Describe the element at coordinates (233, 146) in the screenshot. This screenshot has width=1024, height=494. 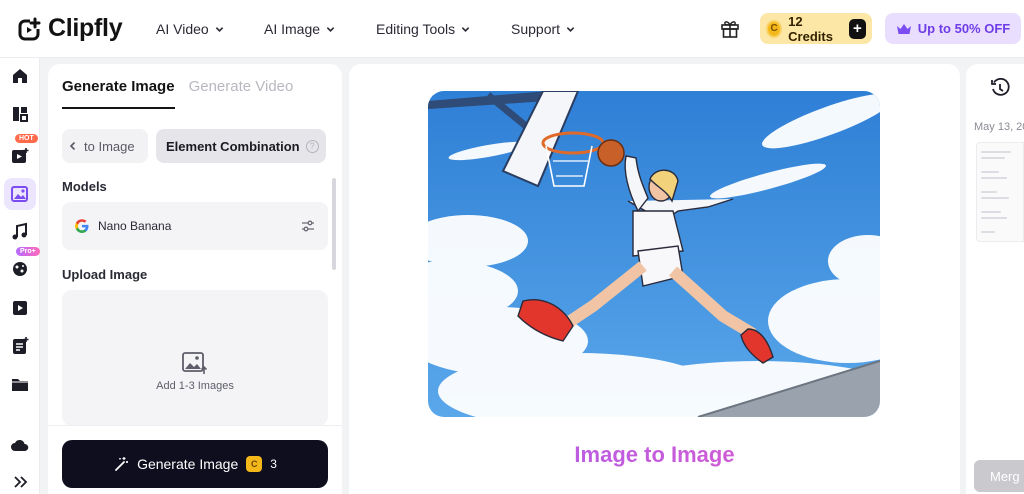
I see `subtab-label: Element Combination` at that location.